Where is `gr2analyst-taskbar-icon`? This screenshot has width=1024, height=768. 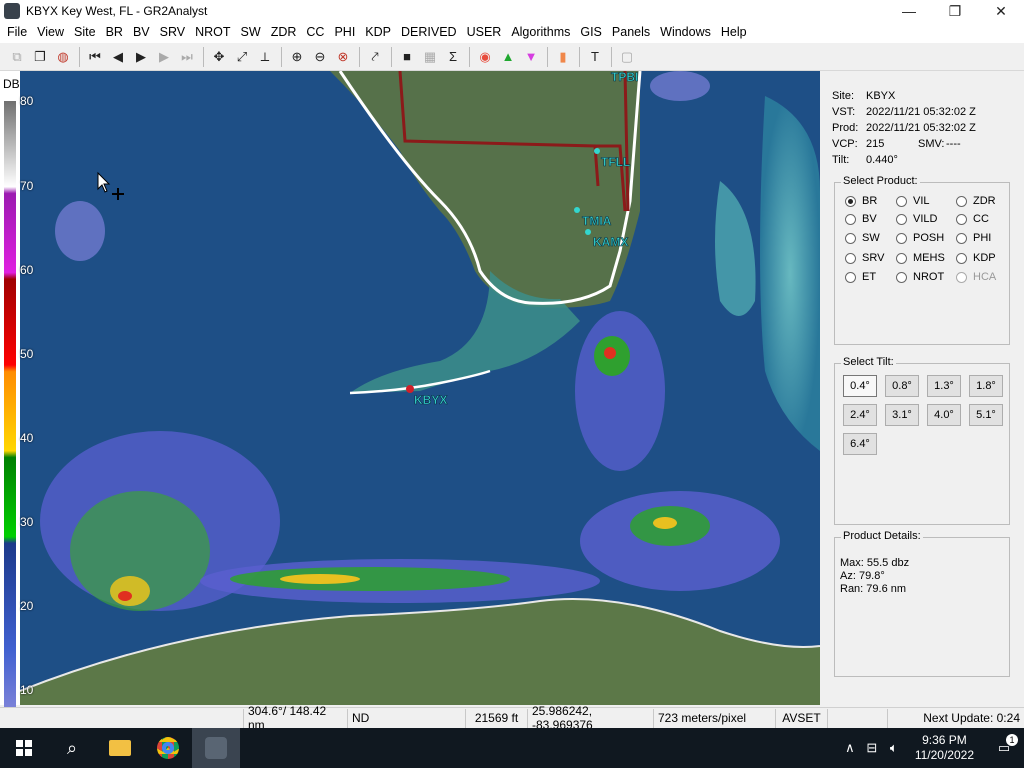 gr2analyst-taskbar-icon is located at coordinates (216, 748).